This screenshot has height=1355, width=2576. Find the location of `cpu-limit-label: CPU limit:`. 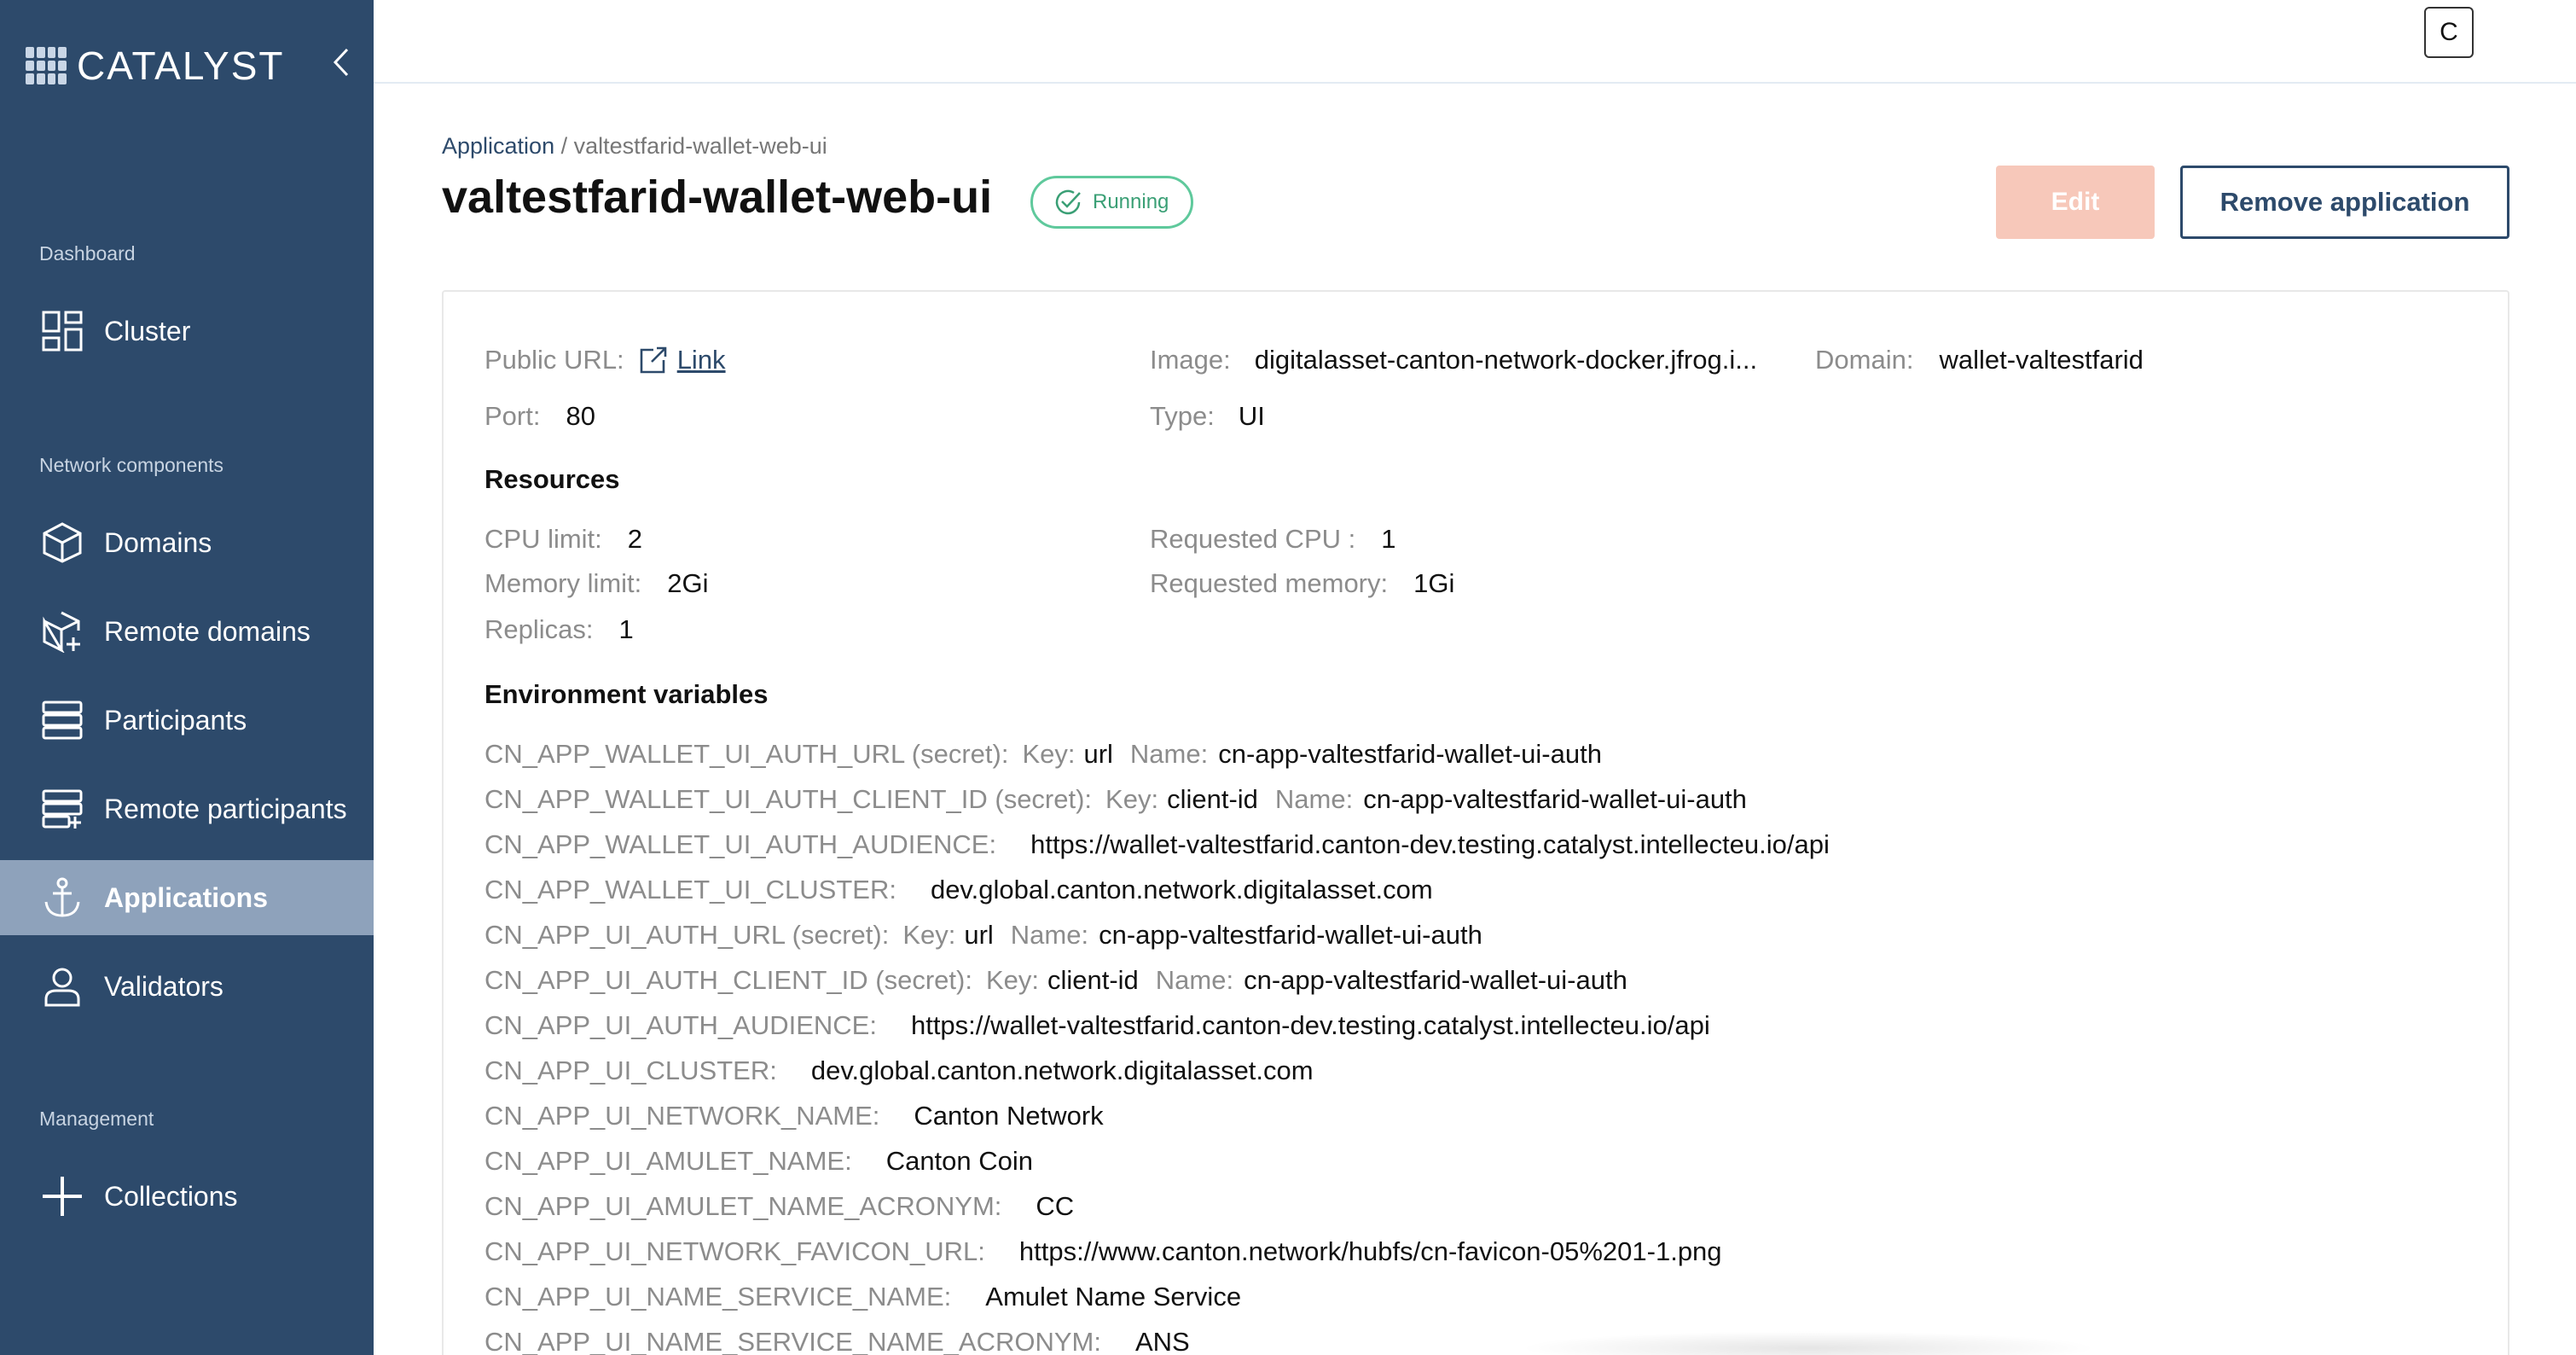

cpu-limit-label: CPU limit: is located at coordinates (543, 539).